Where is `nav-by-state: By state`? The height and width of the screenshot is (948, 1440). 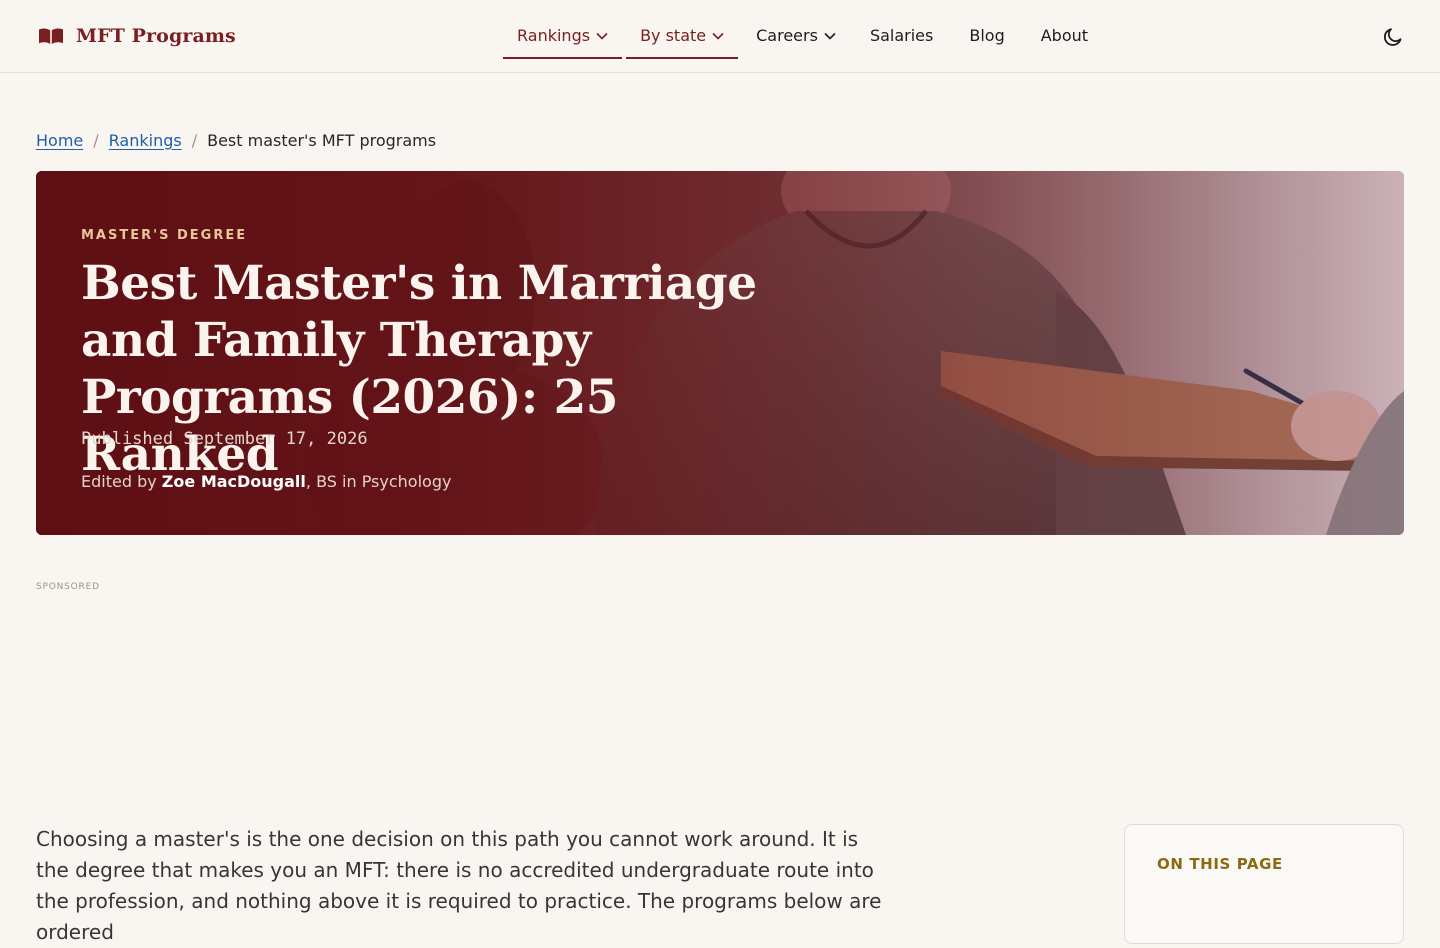
nav-by-state: By state is located at coordinates (682, 36).